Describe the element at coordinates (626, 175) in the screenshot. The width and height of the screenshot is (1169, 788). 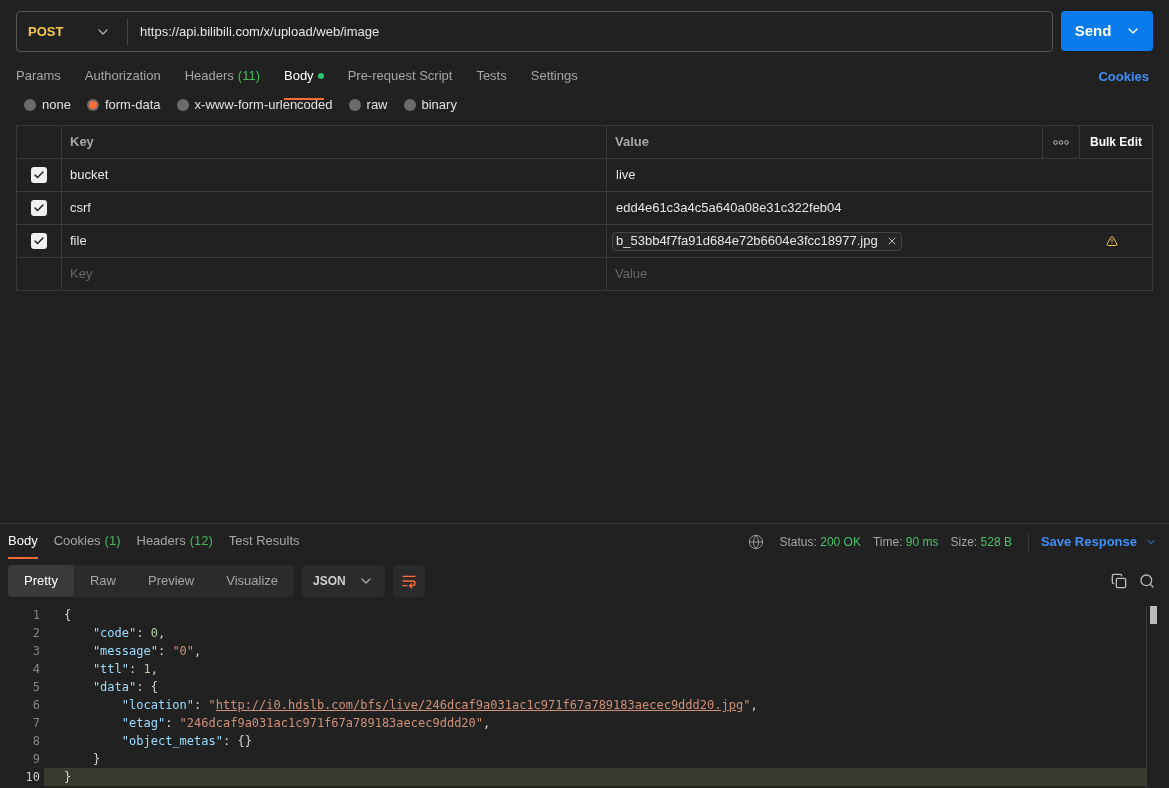
I see `table-cell-text: live` at that location.